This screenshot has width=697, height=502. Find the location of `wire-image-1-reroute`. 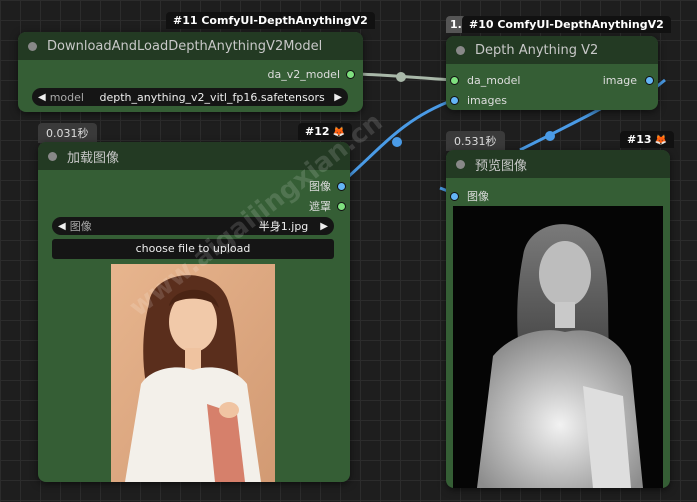

wire-image-1-reroute is located at coordinates (397, 142).